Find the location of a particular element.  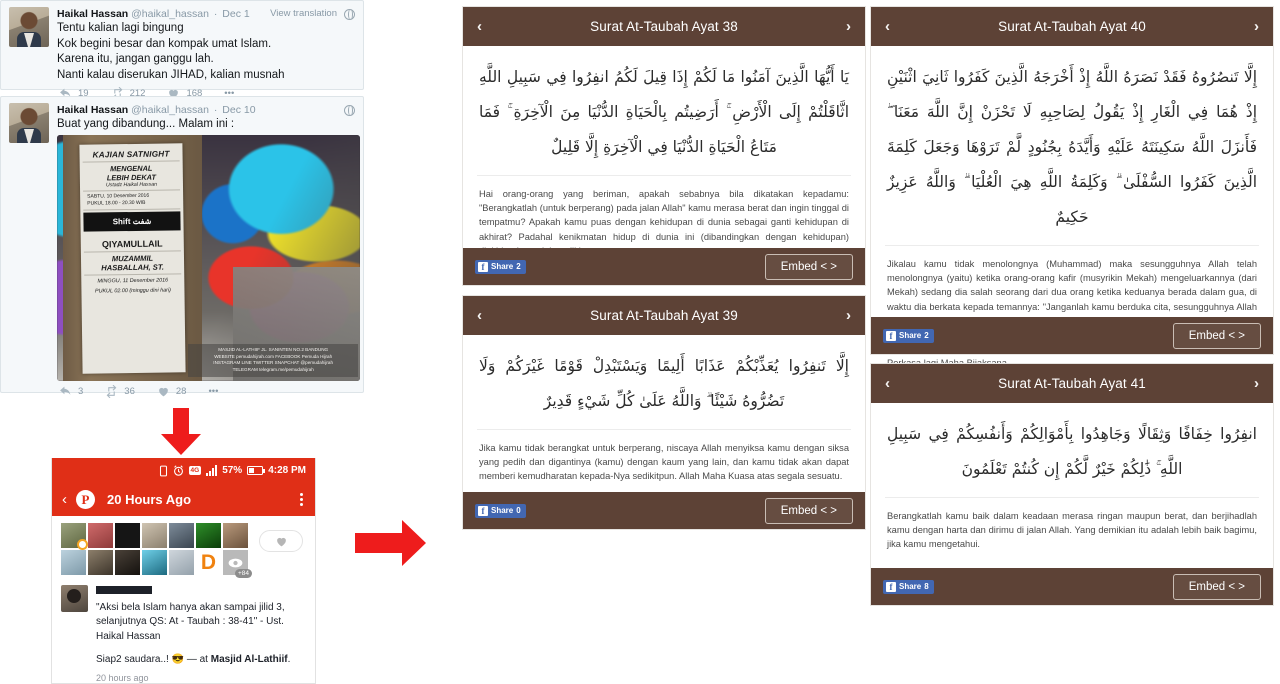

clock-time: 4:28 PM is located at coordinates (287, 470).